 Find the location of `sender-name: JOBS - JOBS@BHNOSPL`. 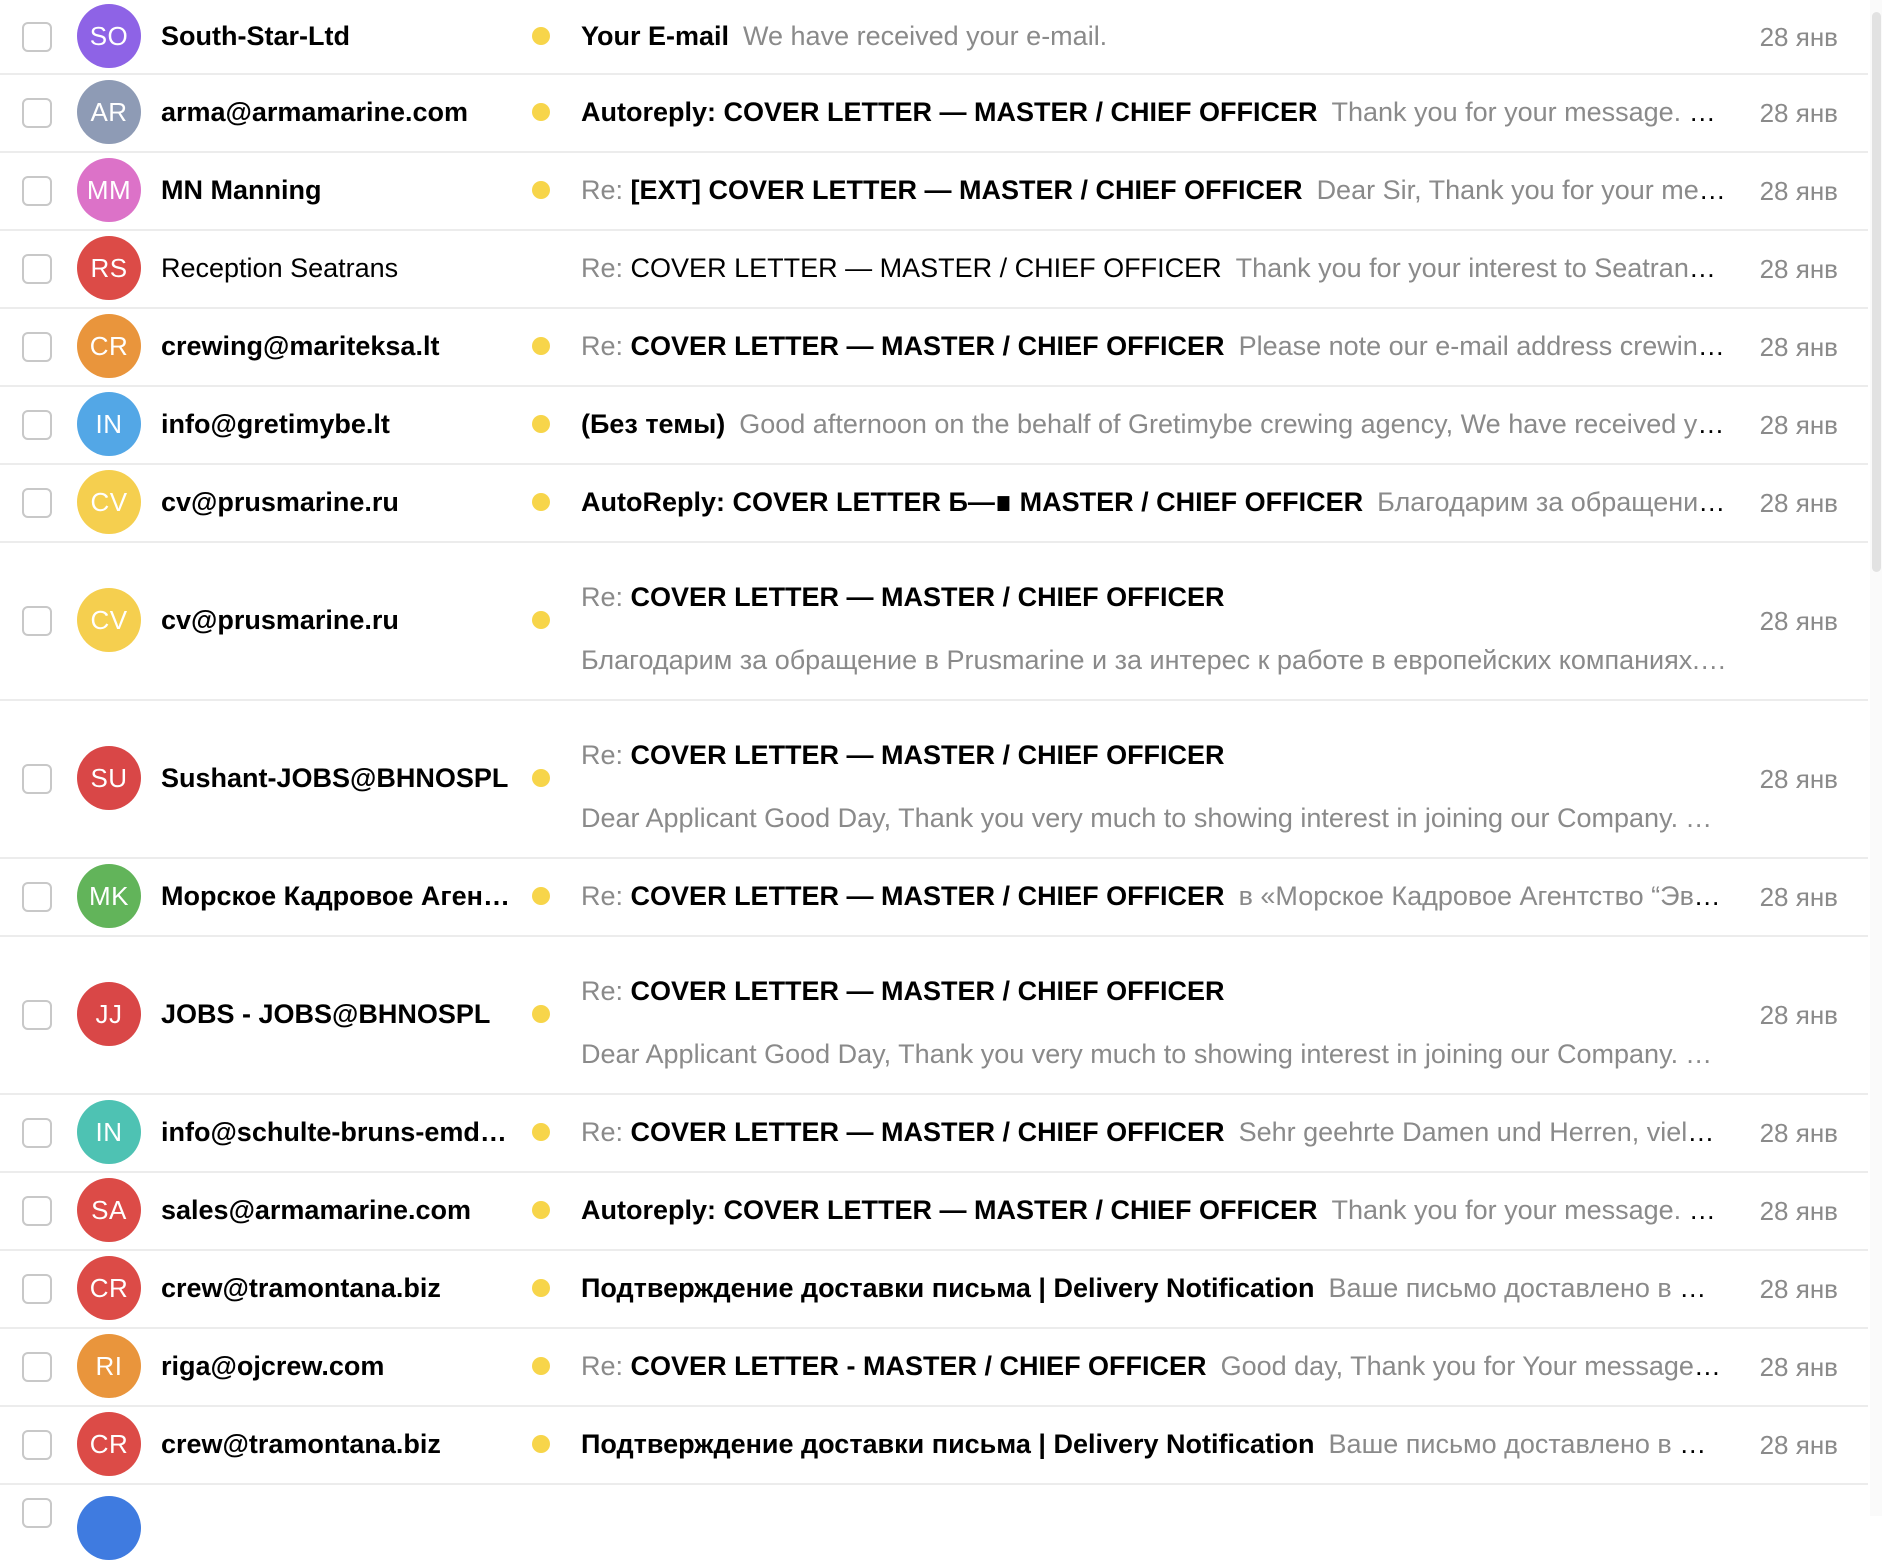

sender-name: JOBS - JOBS@BHNOSPL is located at coordinates (326, 1014).